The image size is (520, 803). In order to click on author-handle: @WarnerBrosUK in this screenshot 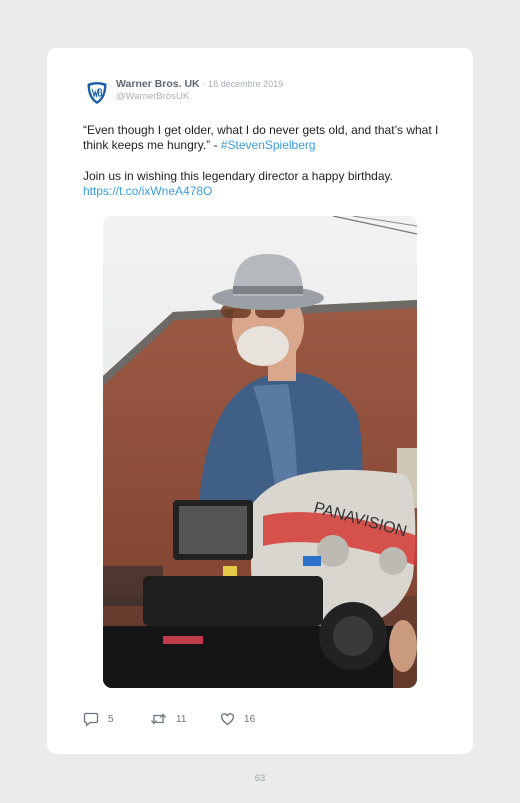, I will do `click(152, 96)`.